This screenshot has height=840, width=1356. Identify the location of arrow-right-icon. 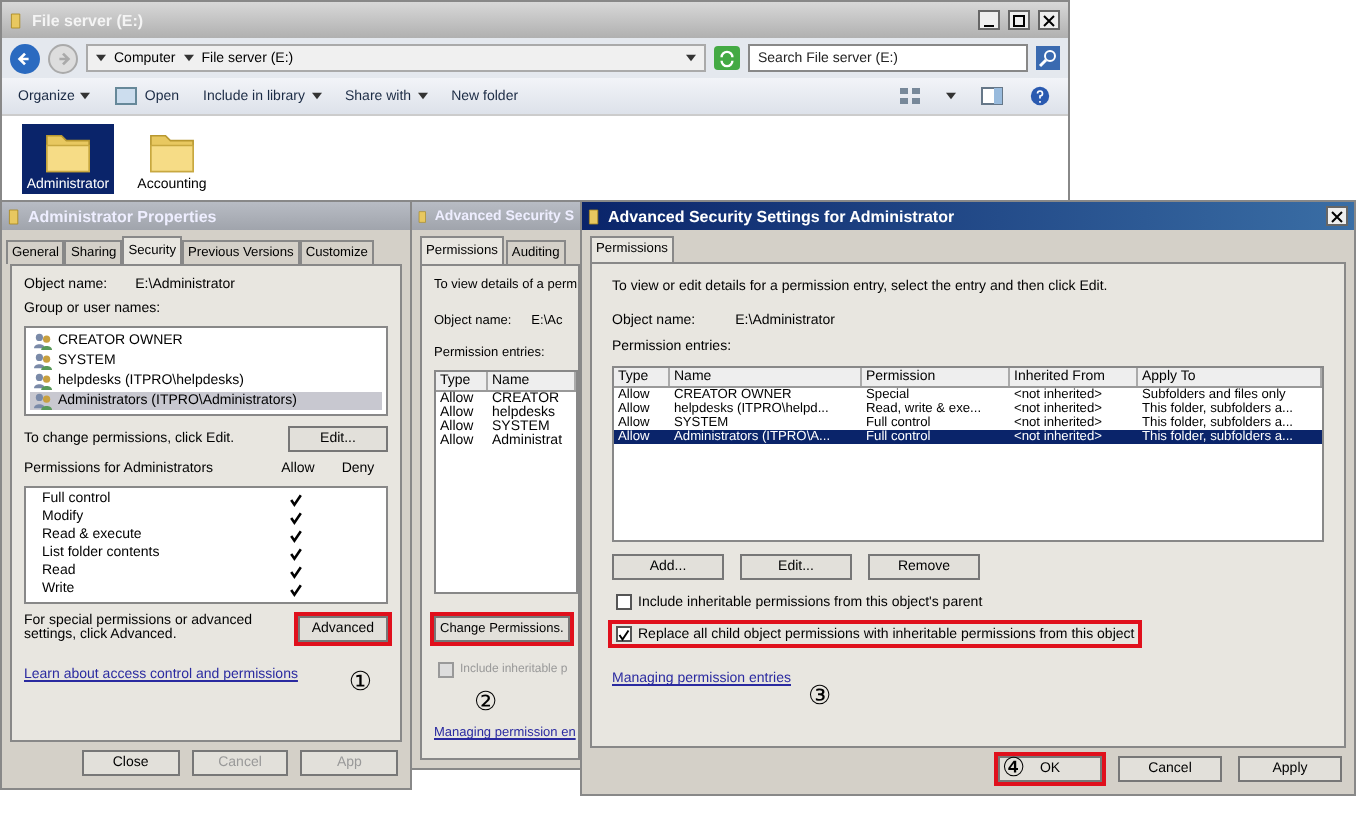
(63, 58).